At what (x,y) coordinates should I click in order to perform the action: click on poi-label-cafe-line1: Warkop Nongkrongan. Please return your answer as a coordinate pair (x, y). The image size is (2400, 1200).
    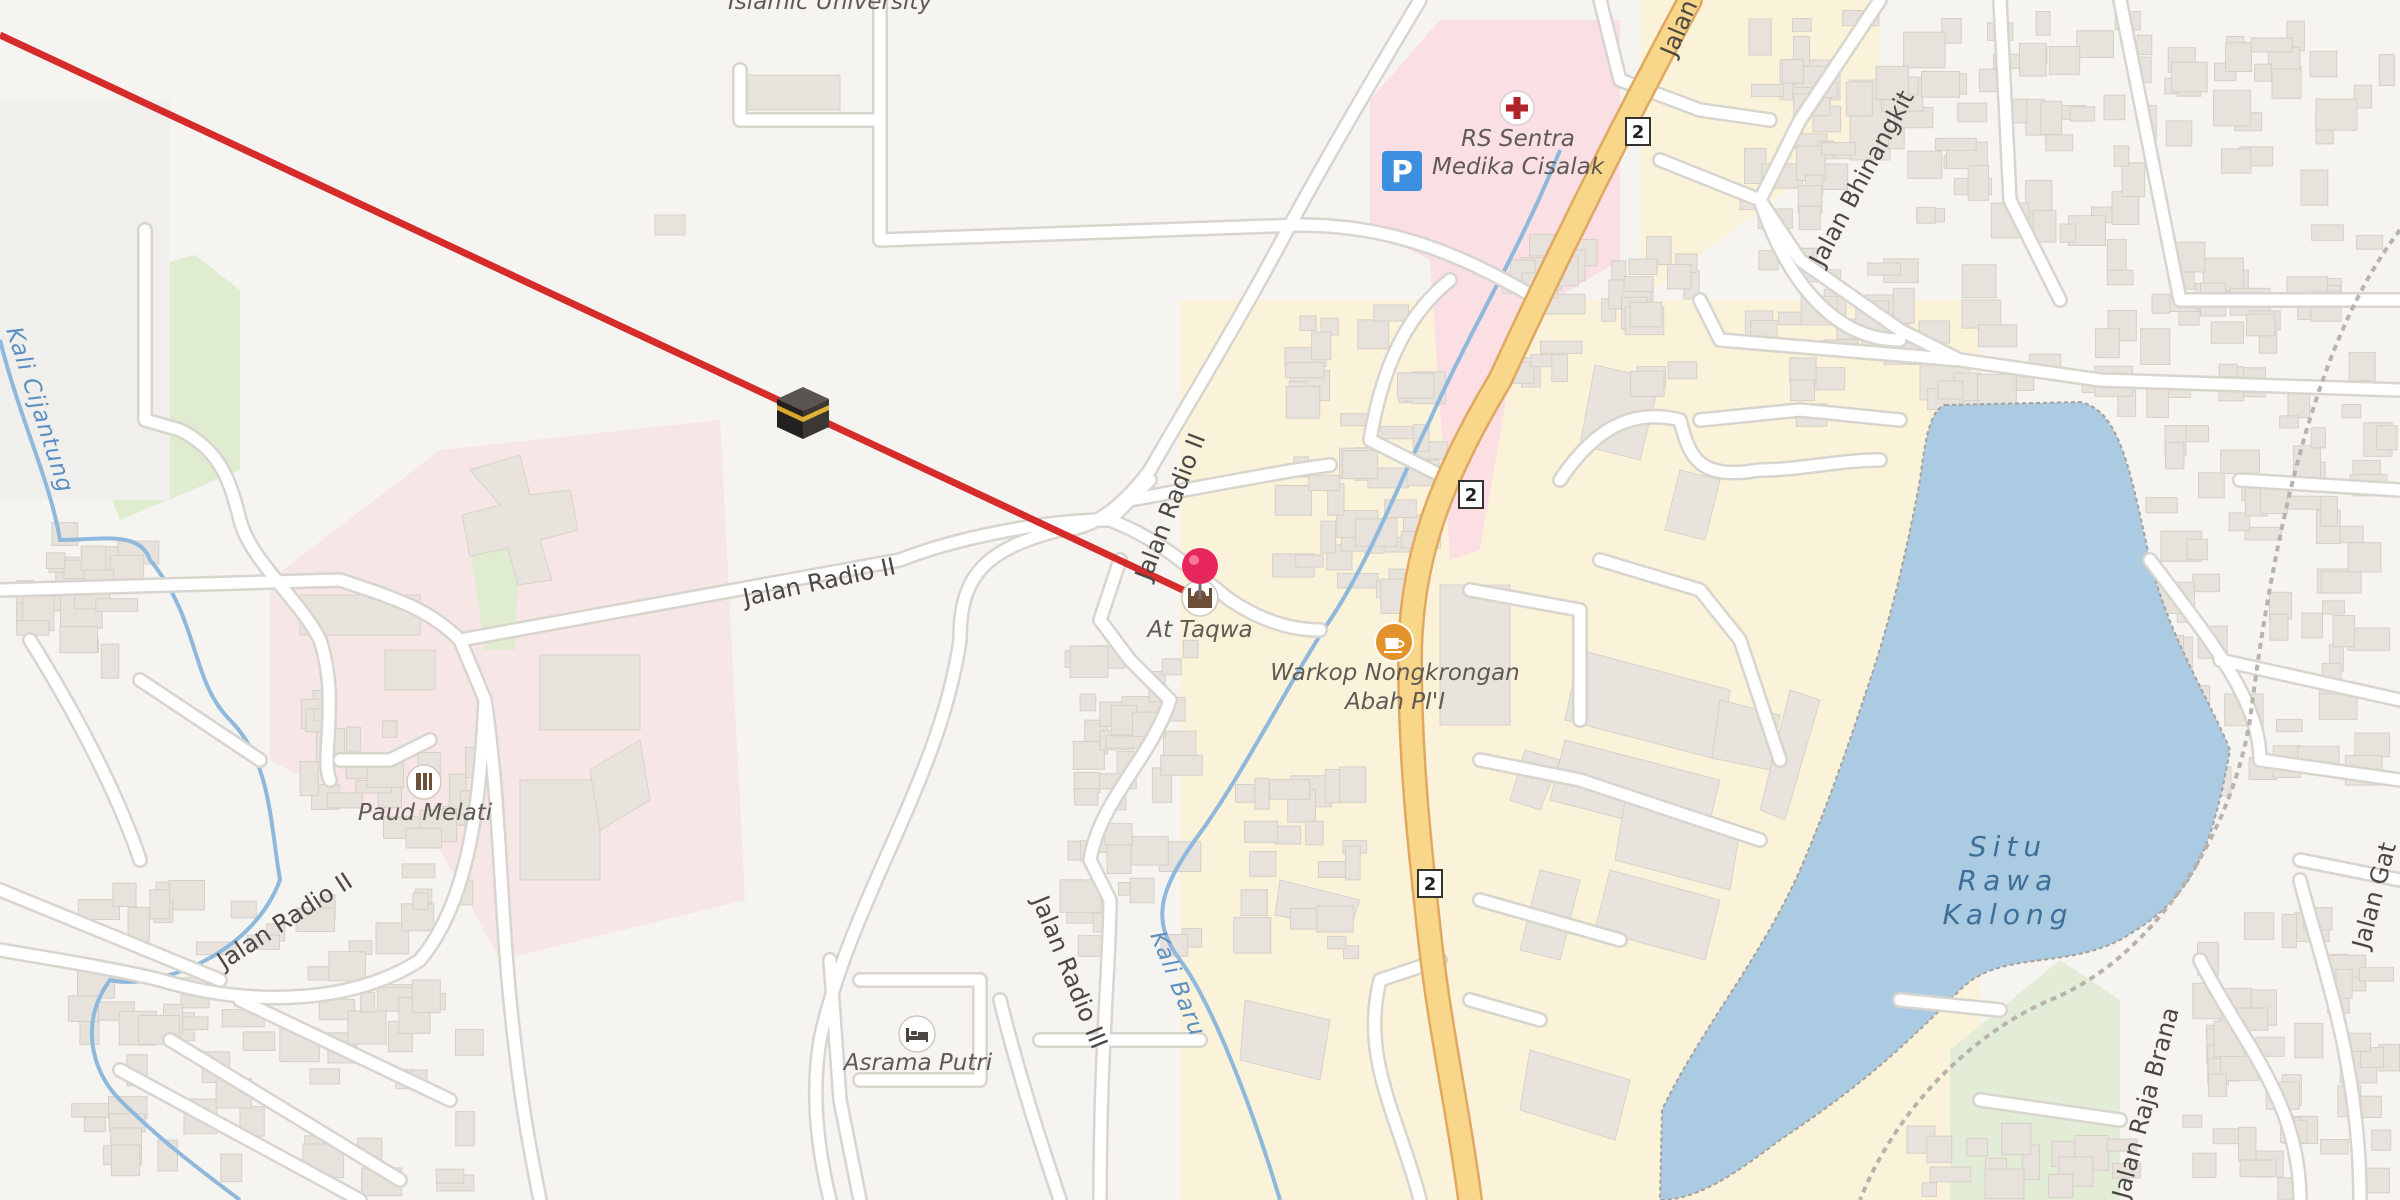
    Looking at the image, I should click on (1395, 673).